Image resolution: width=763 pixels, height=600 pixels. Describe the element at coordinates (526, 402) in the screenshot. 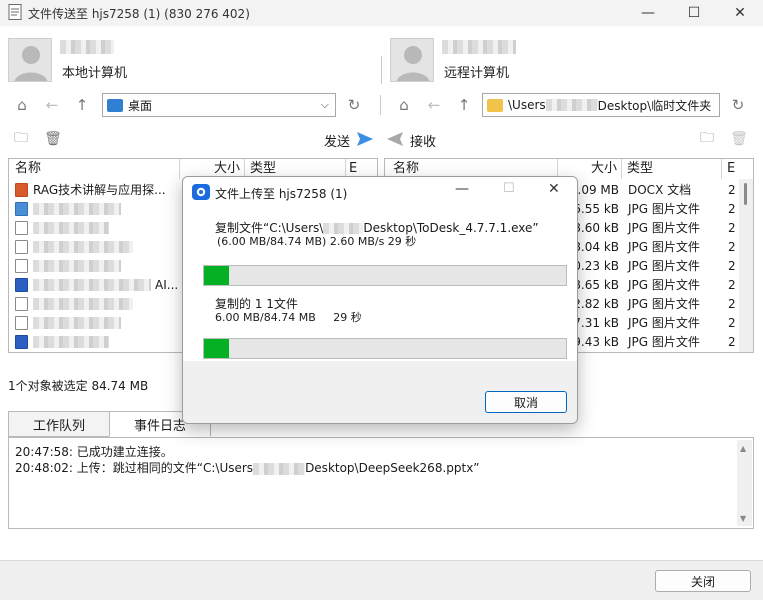

I see `cancel-button: 取消` at that location.